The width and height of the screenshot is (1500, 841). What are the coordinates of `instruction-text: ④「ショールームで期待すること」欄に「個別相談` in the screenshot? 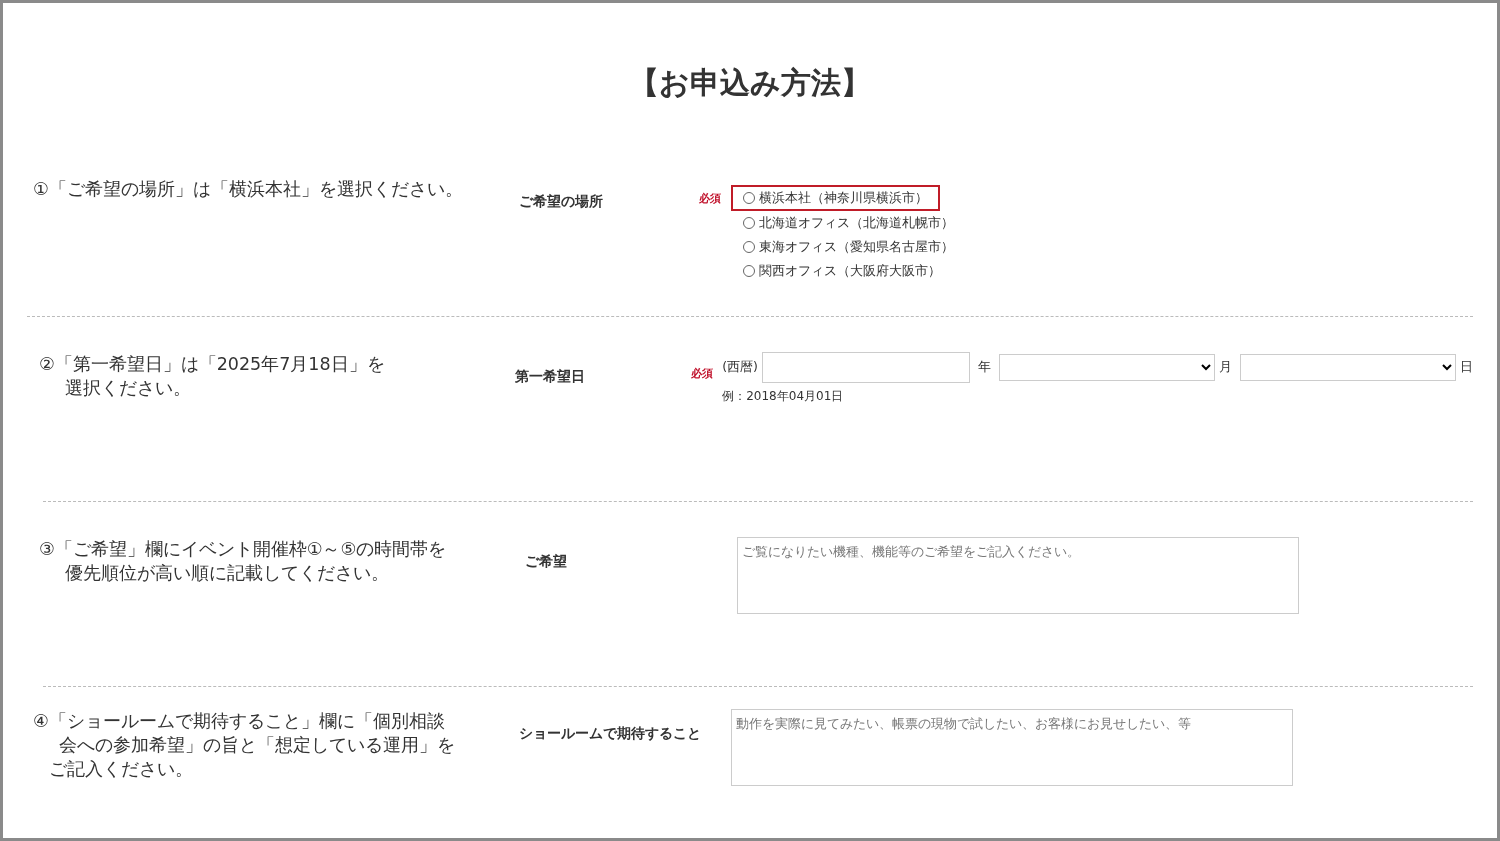 It's located at (239, 721).